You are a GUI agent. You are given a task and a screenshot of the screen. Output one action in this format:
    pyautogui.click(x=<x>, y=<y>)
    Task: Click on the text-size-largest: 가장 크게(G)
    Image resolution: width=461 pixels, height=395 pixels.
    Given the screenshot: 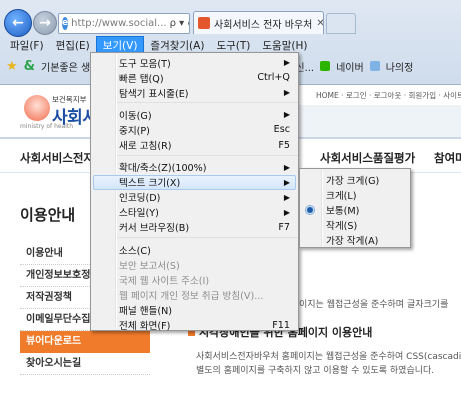 What is the action you would take?
    pyautogui.click(x=355, y=179)
    